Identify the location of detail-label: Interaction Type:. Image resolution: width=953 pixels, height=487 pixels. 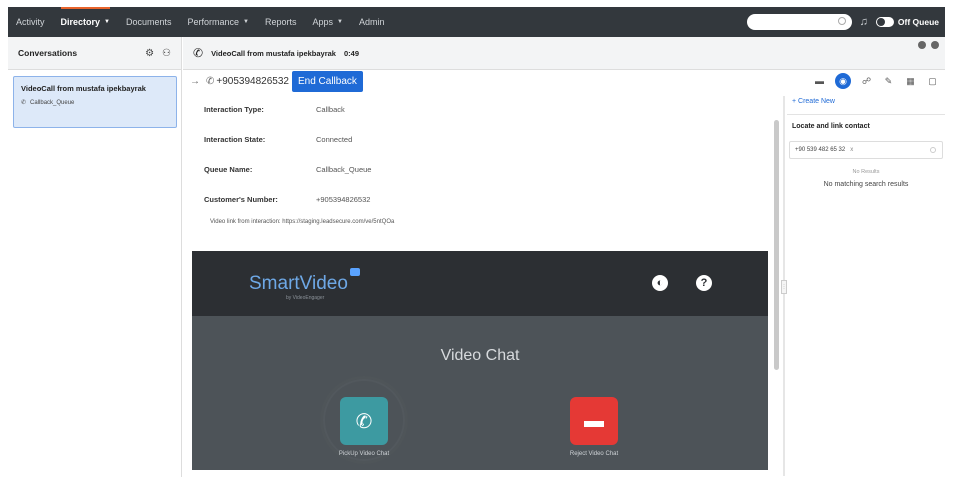
(234, 109).